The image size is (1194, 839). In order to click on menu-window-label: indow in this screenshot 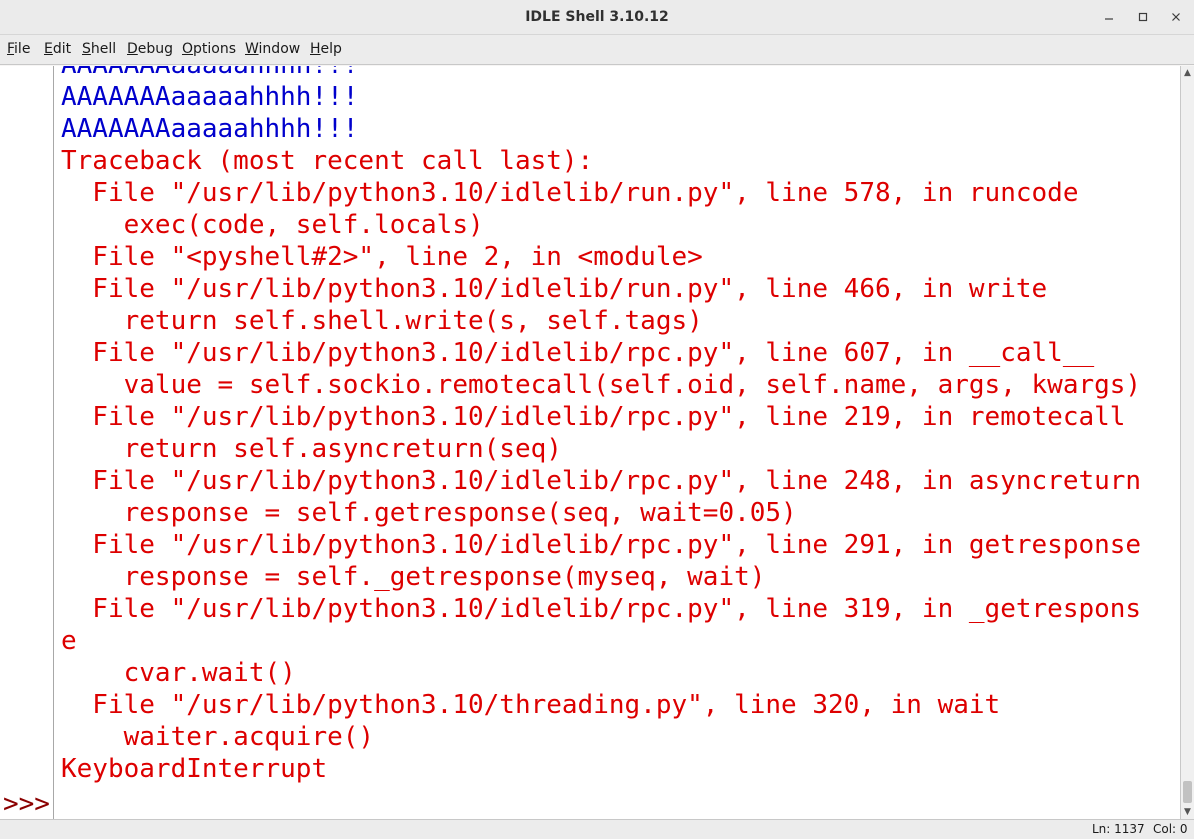, I will do `click(279, 49)`.